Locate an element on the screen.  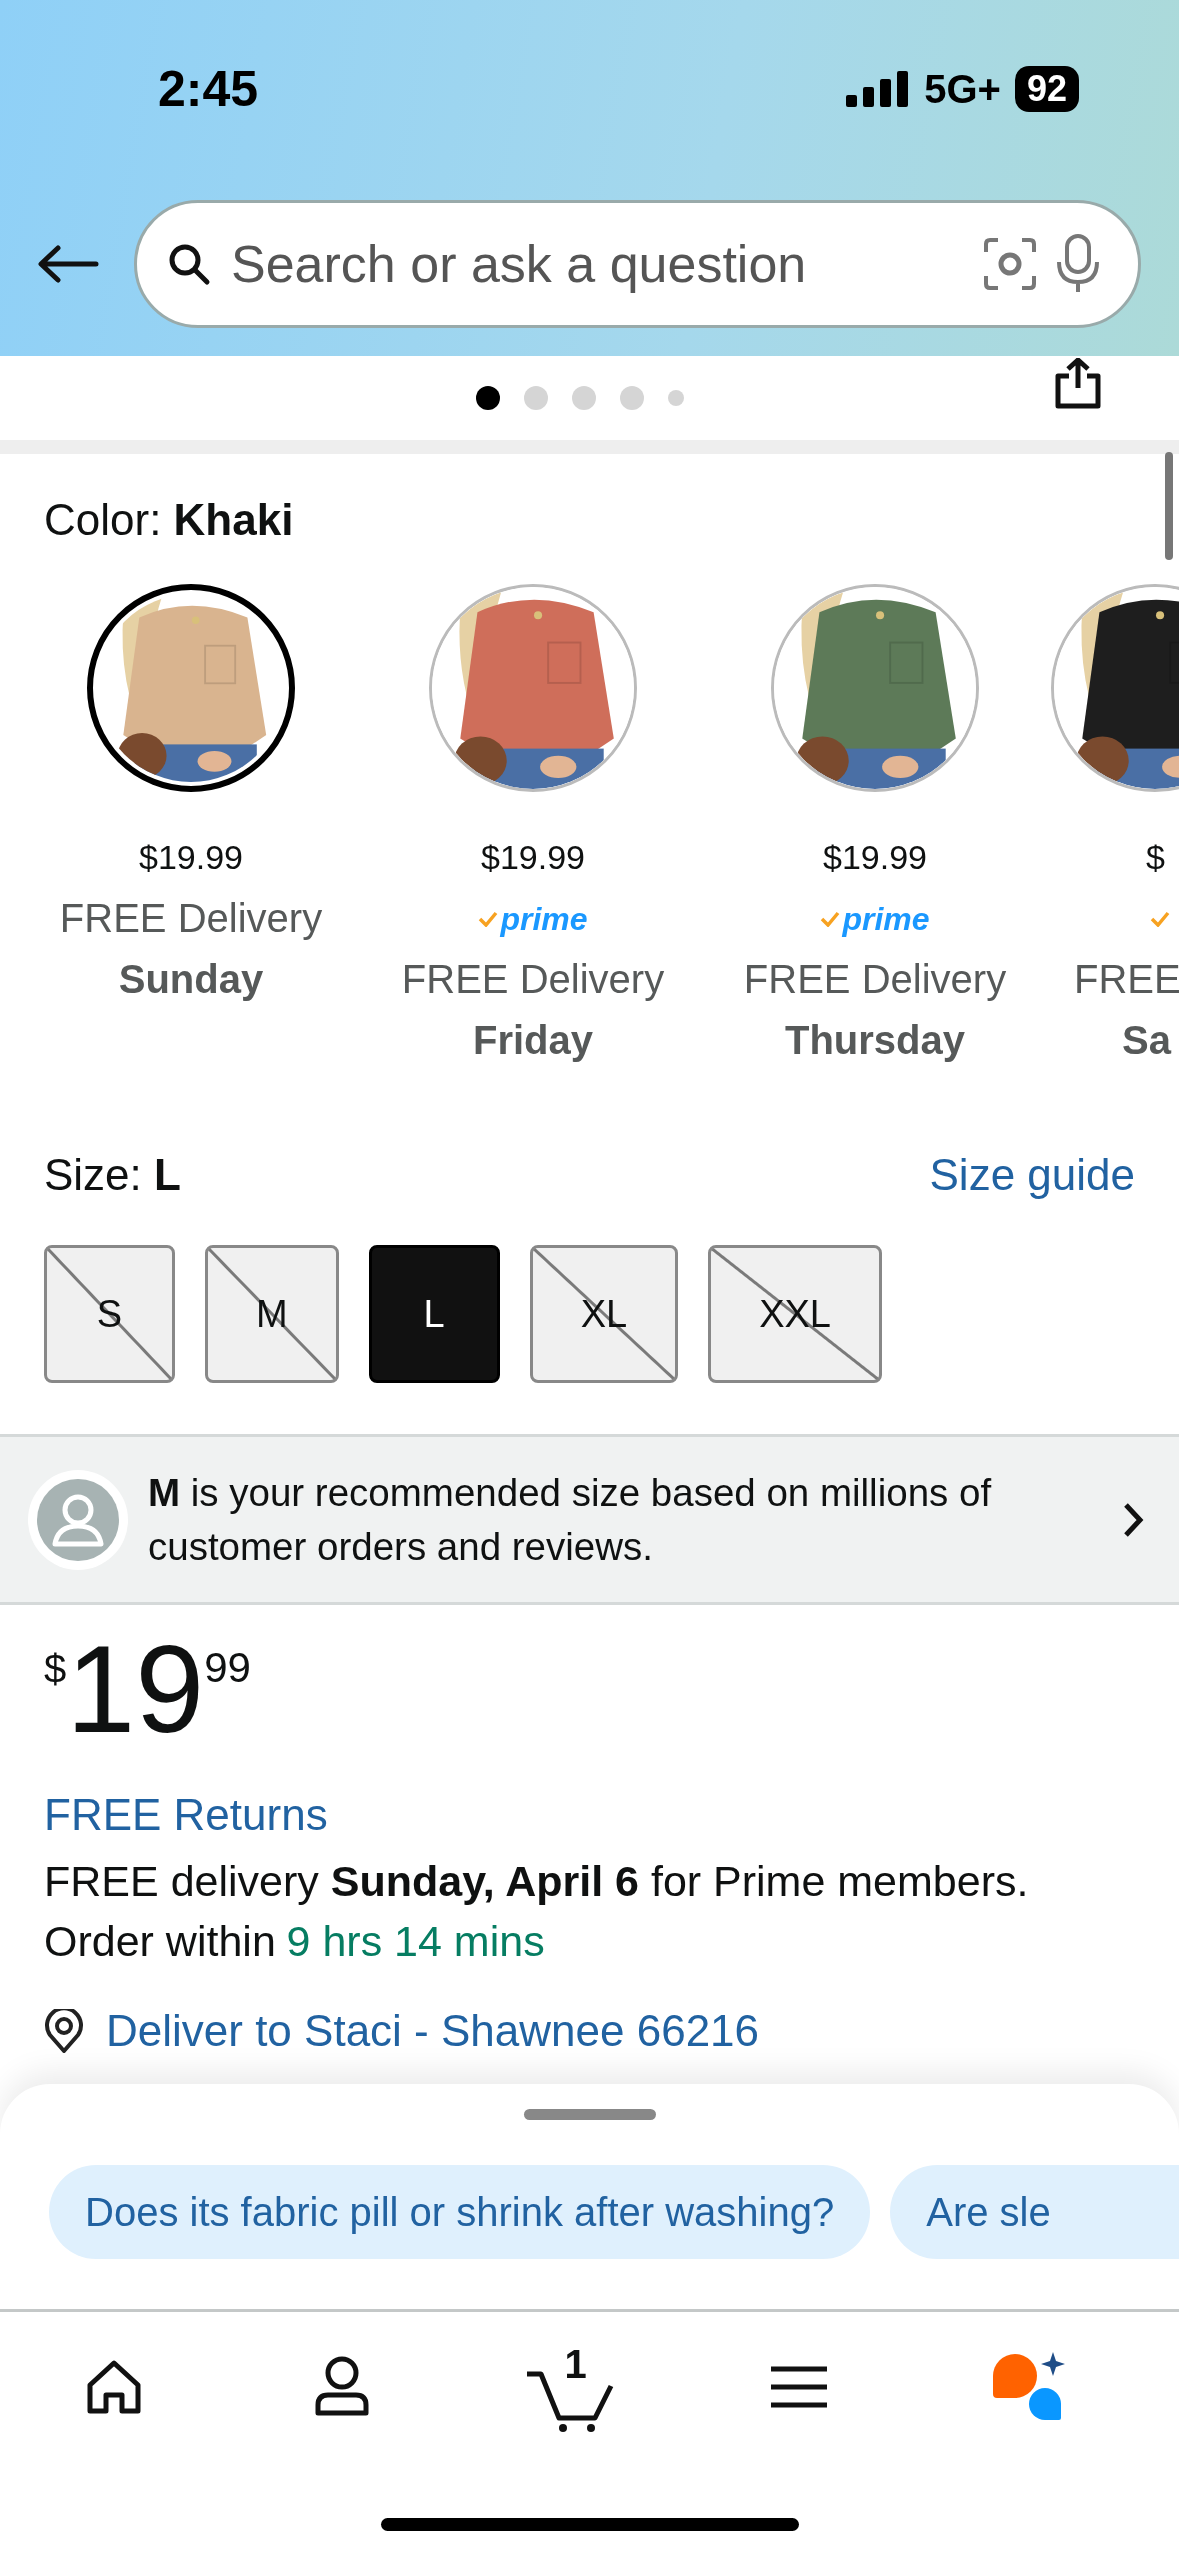
delivery-day: Sunday is located at coordinates (191, 979).